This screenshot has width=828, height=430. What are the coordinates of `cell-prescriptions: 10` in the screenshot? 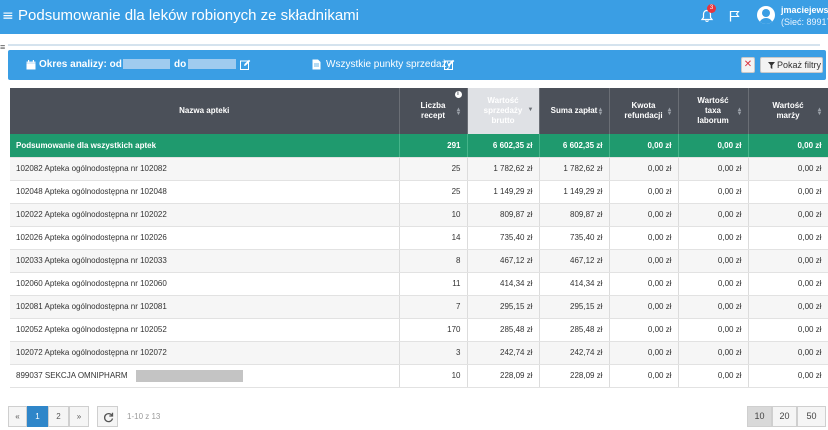 It's located at (433, 376).